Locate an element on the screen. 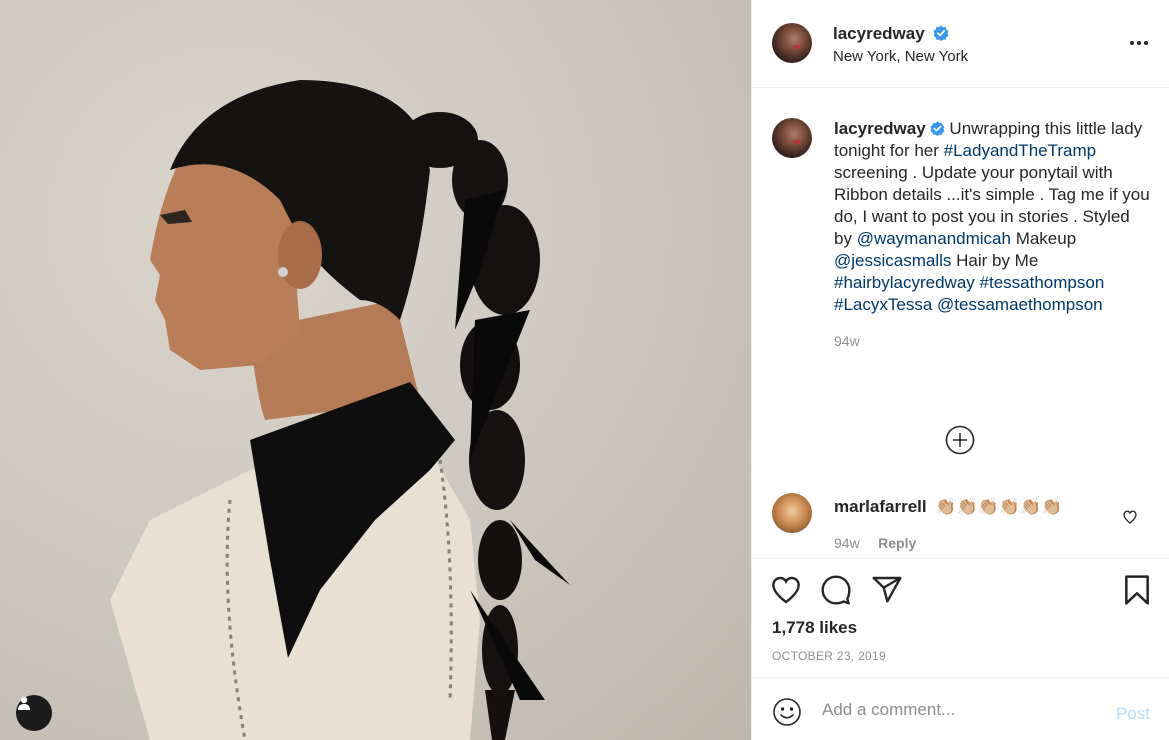  comment-input is located at coordinates (957, 710).